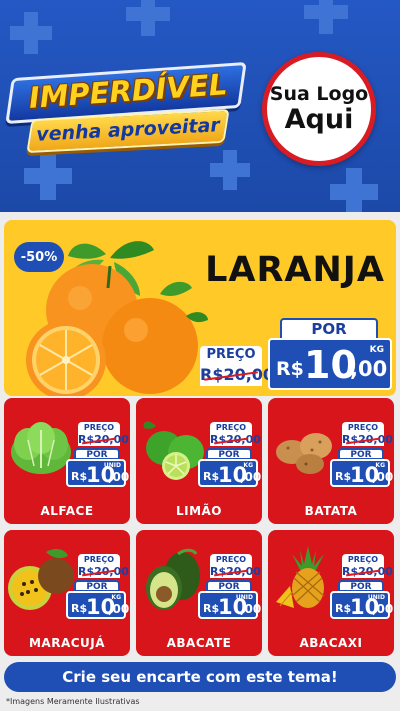 The width and height of the screenshot is (400, 711). I want to click on product-card: PREÇO R$20,00 POR R$ 10 ,00 KG BATATA, so click(331, 461).